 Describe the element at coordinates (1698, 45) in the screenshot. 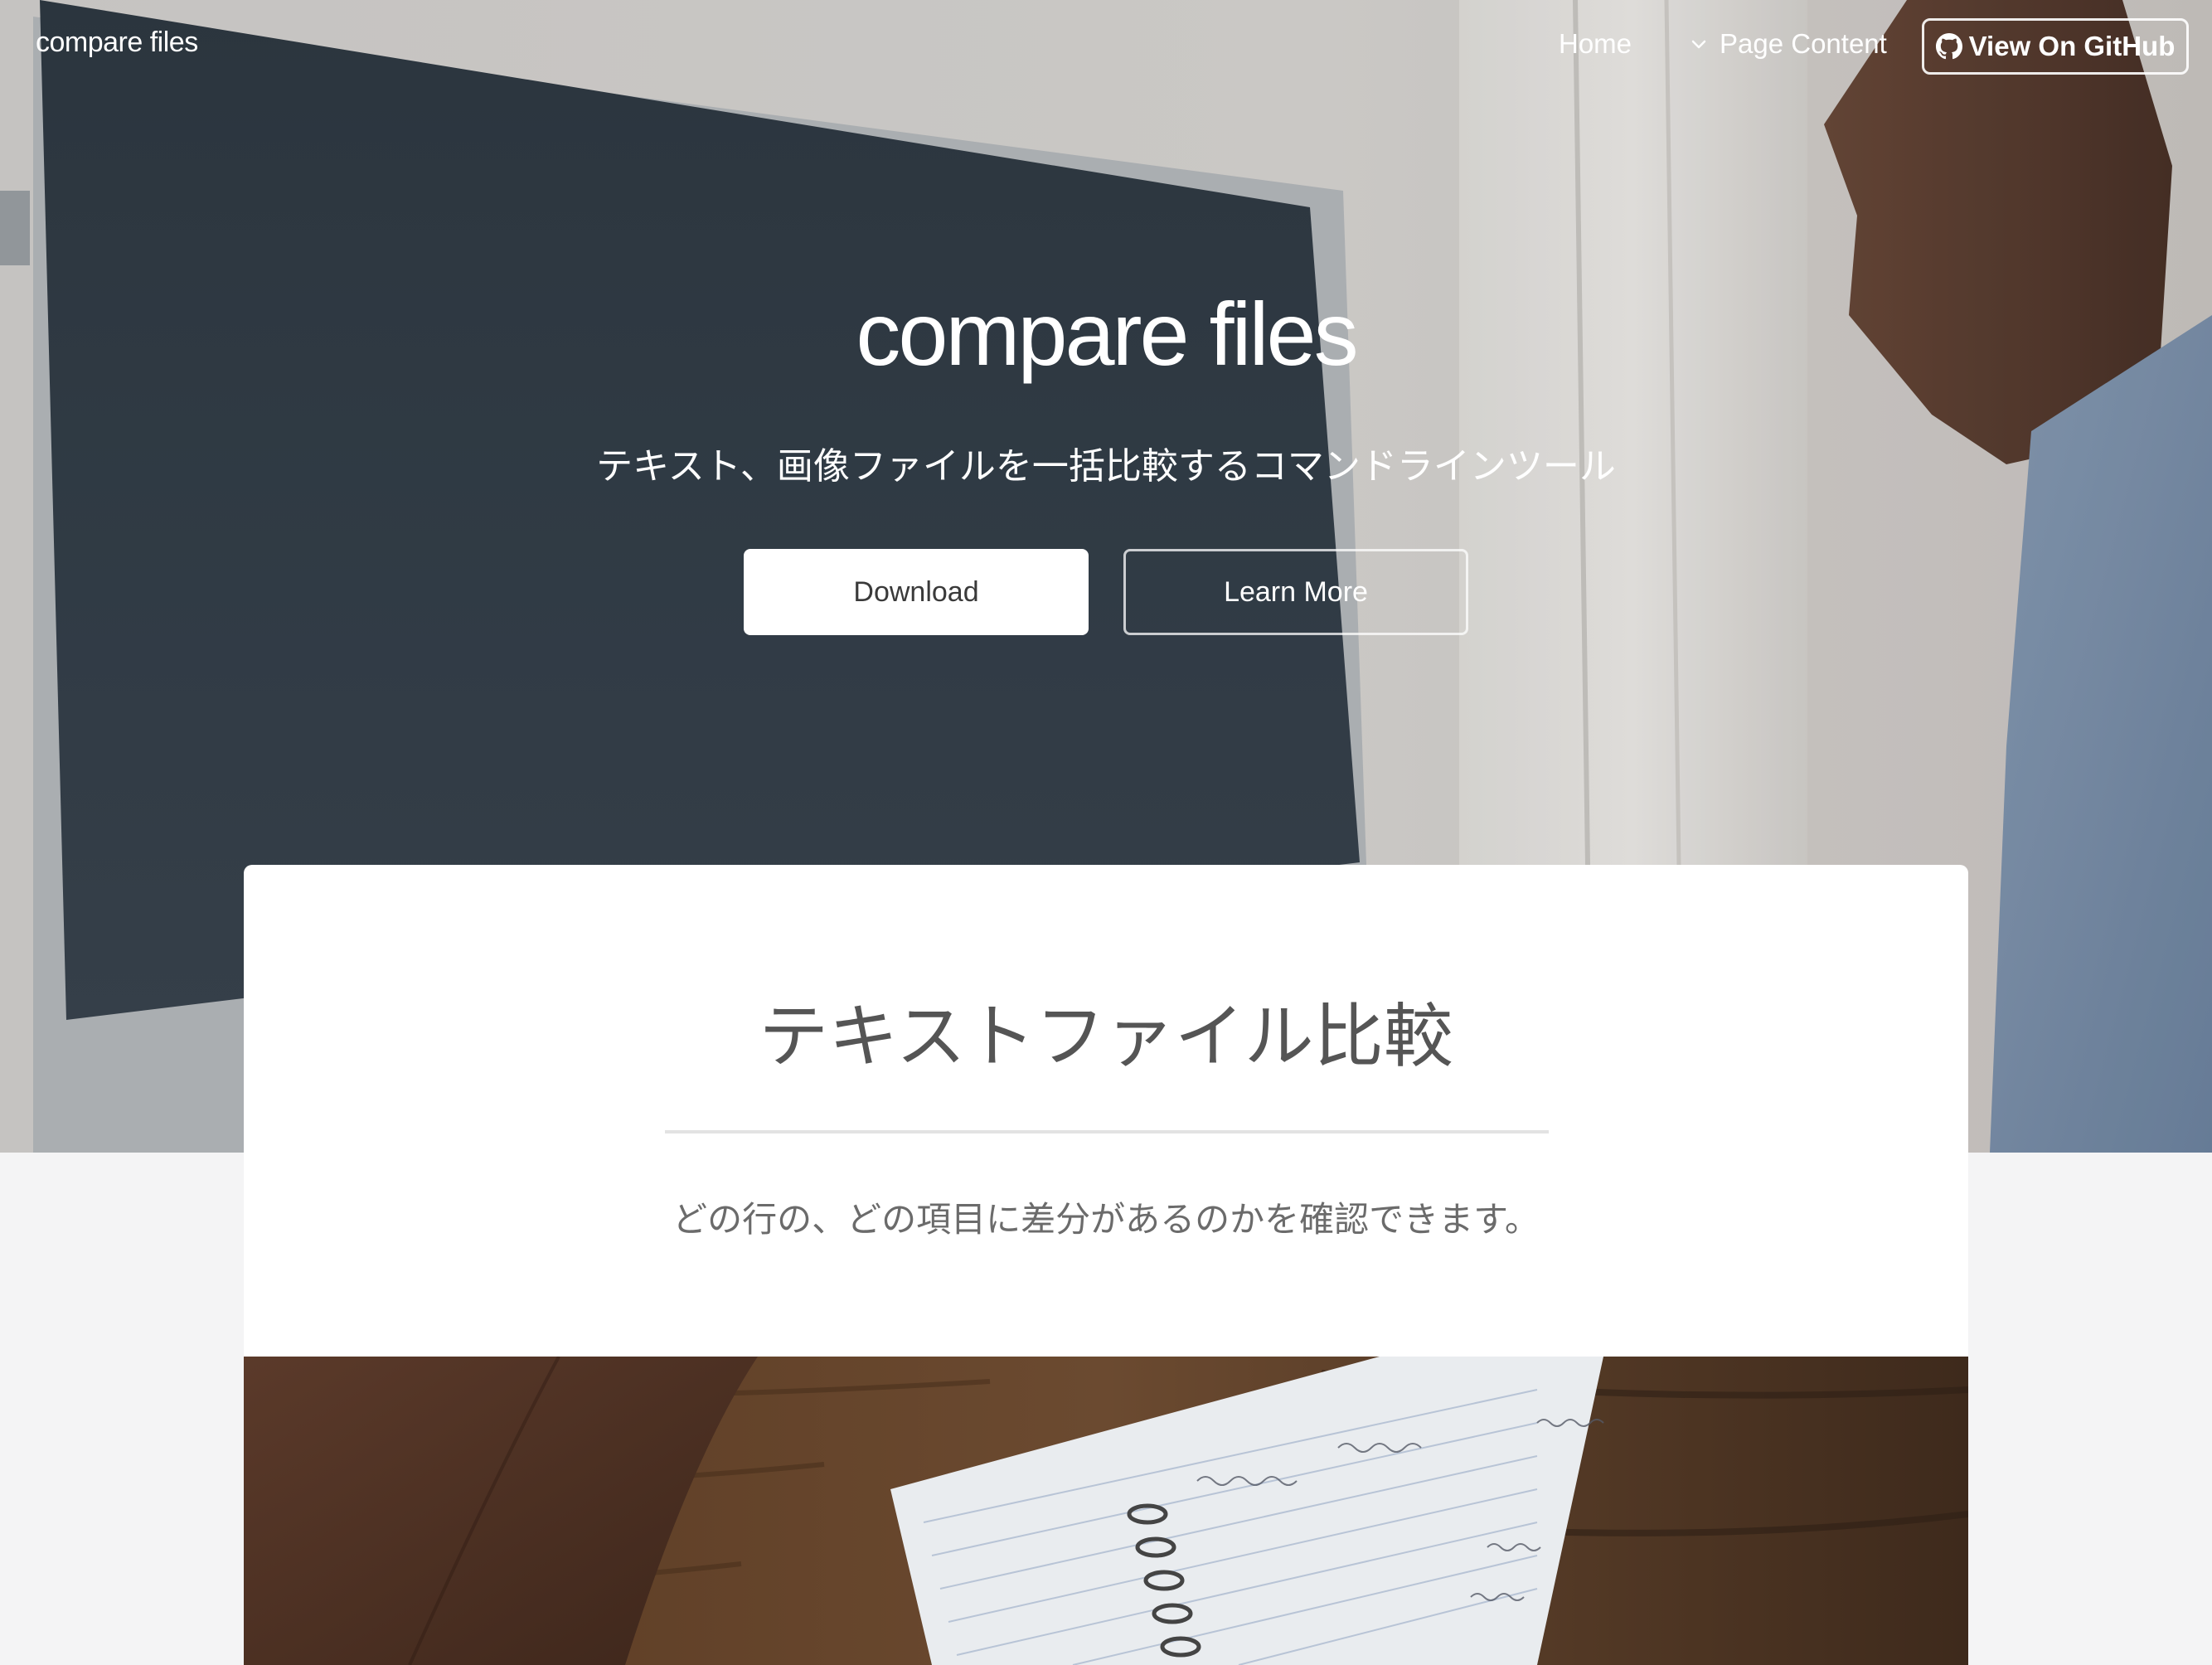

I see `chevron-down-icon` at that location.